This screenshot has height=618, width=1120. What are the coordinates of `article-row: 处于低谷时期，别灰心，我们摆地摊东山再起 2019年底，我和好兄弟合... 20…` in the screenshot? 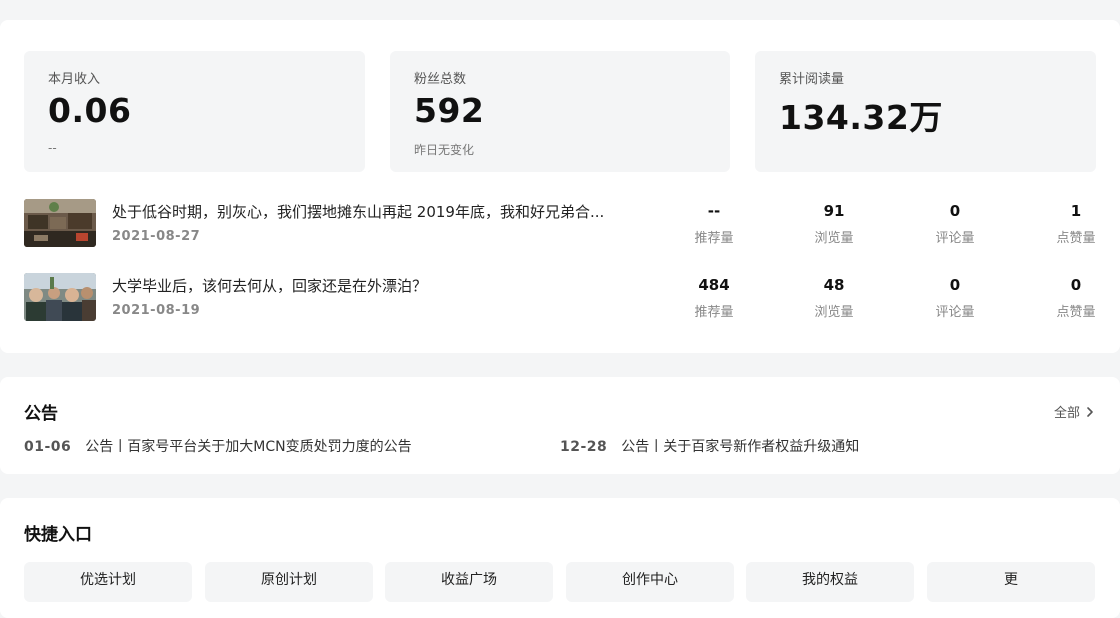 It's located at (560, 223).